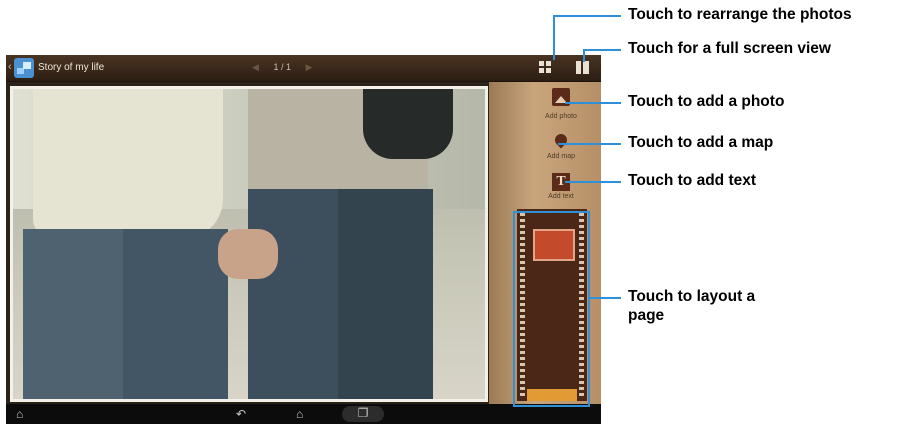 The width and height of the screenshot is (915, 424). I want to click on recent-apps-icon: ❐, so click(363, 414).